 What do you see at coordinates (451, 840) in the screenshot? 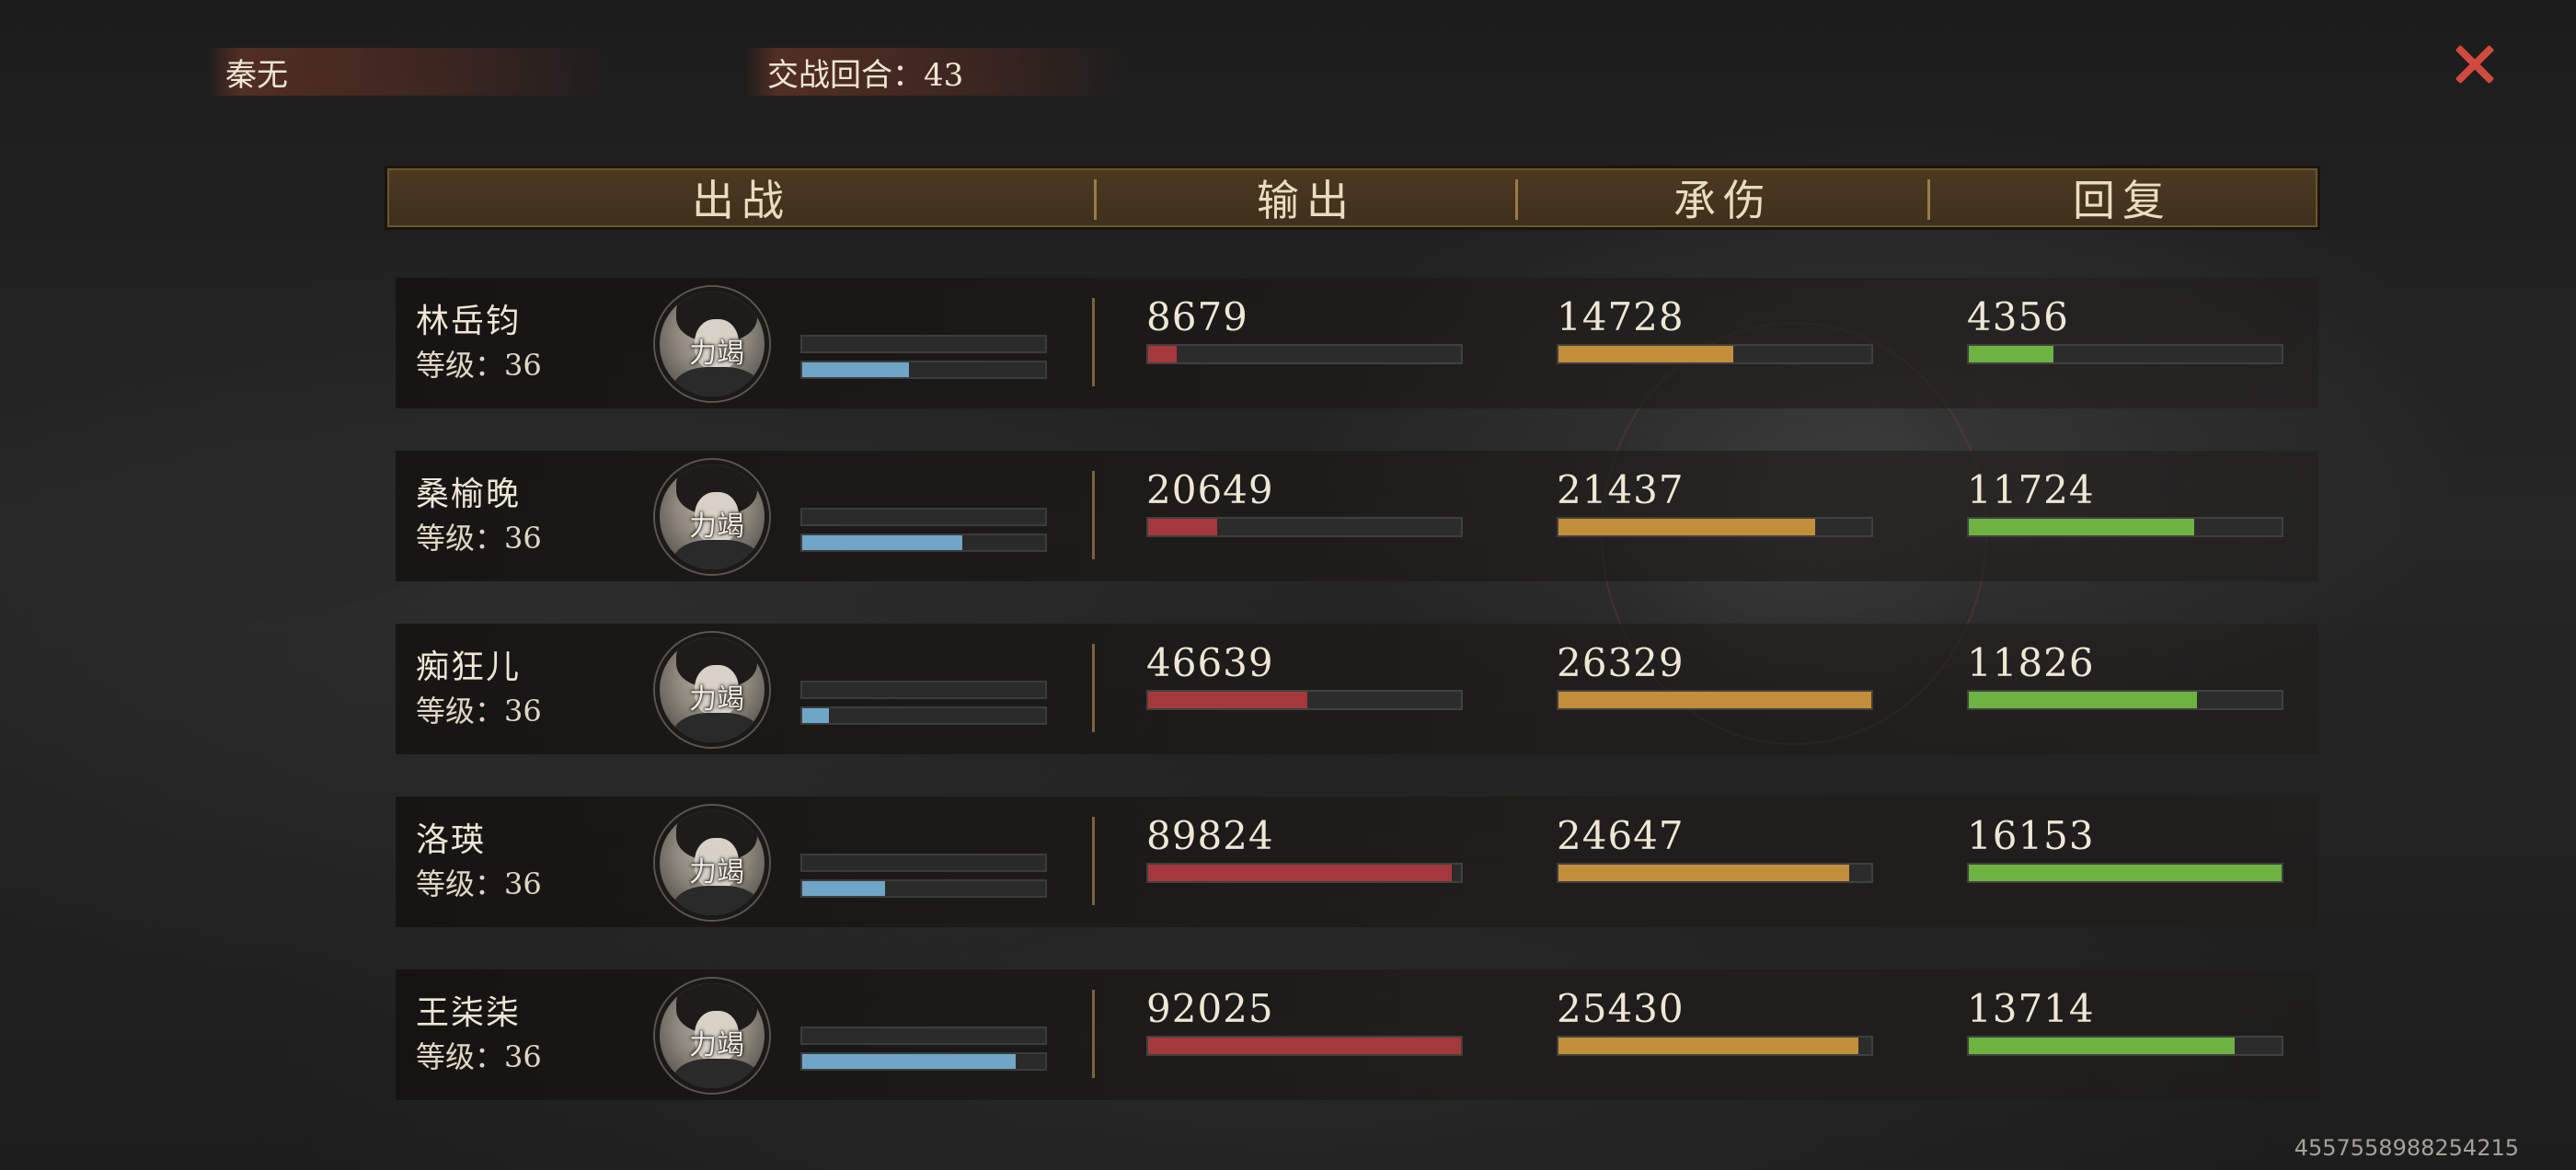
I see `fighter-name: 洛瑛` at bounding box center [451, 840].